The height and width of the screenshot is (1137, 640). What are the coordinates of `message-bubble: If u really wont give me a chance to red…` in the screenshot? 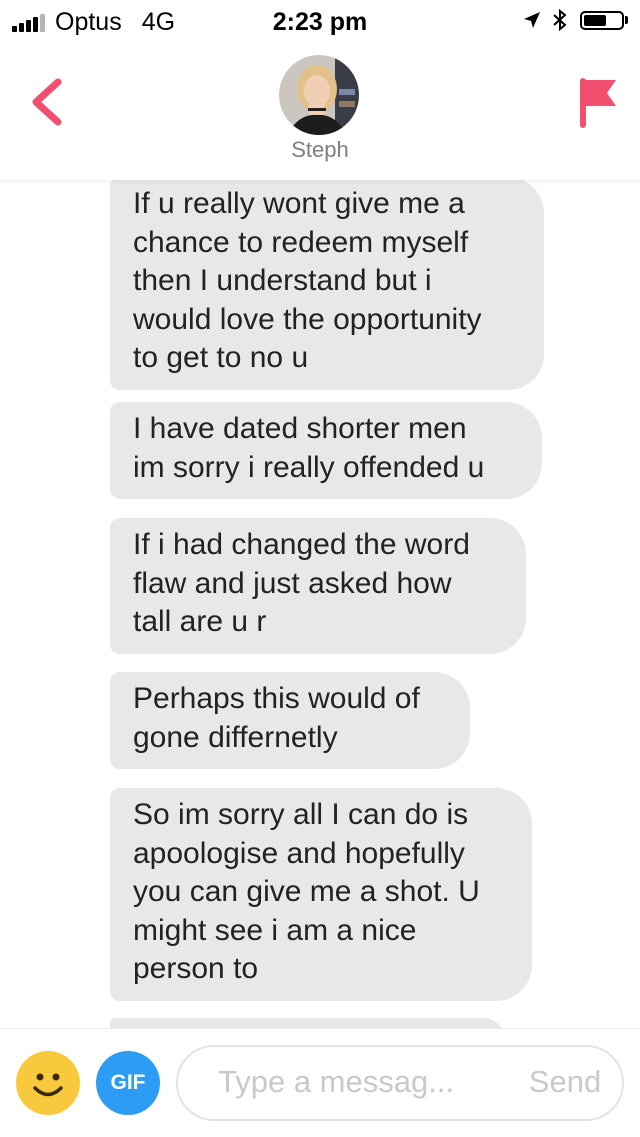 It's located at (327, 285).